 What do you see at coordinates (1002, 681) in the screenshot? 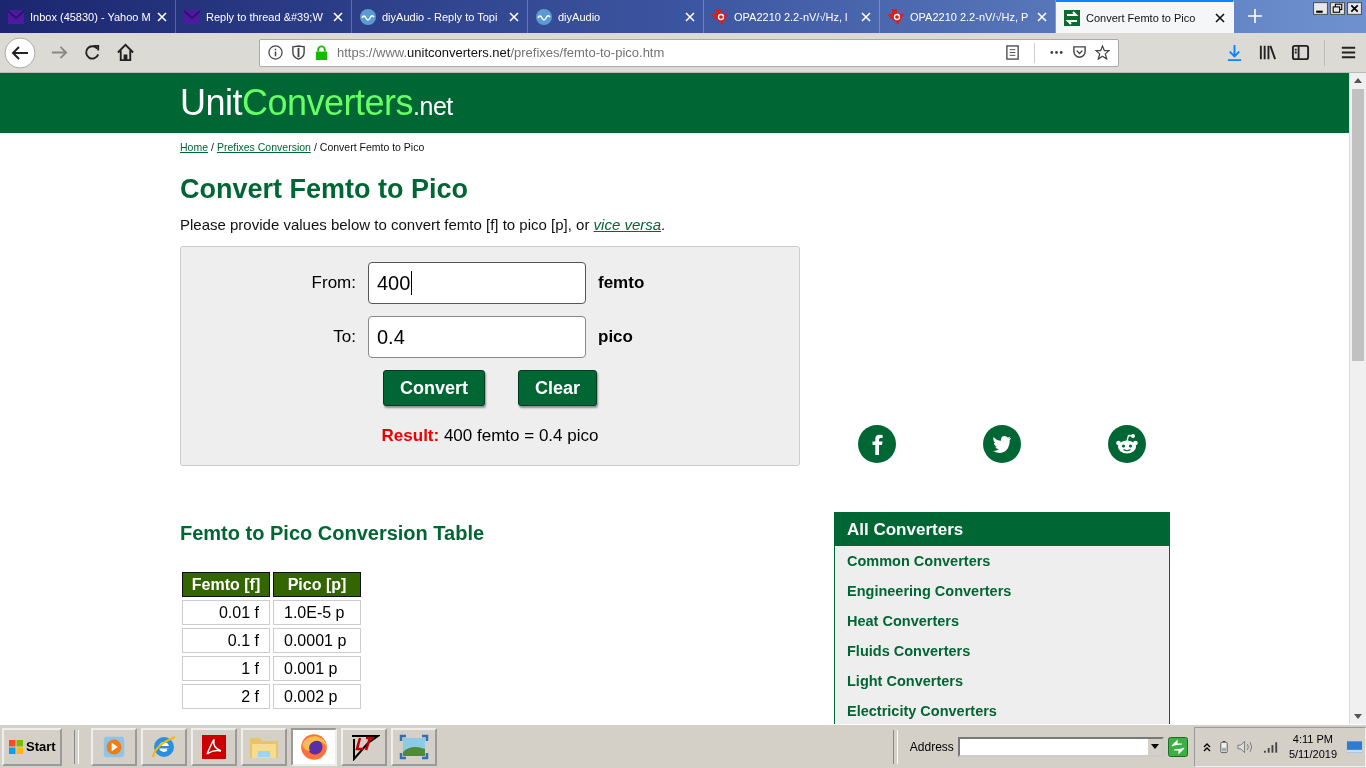
I see `converter-link: Light Converters` at bounding box center [1002, 681].